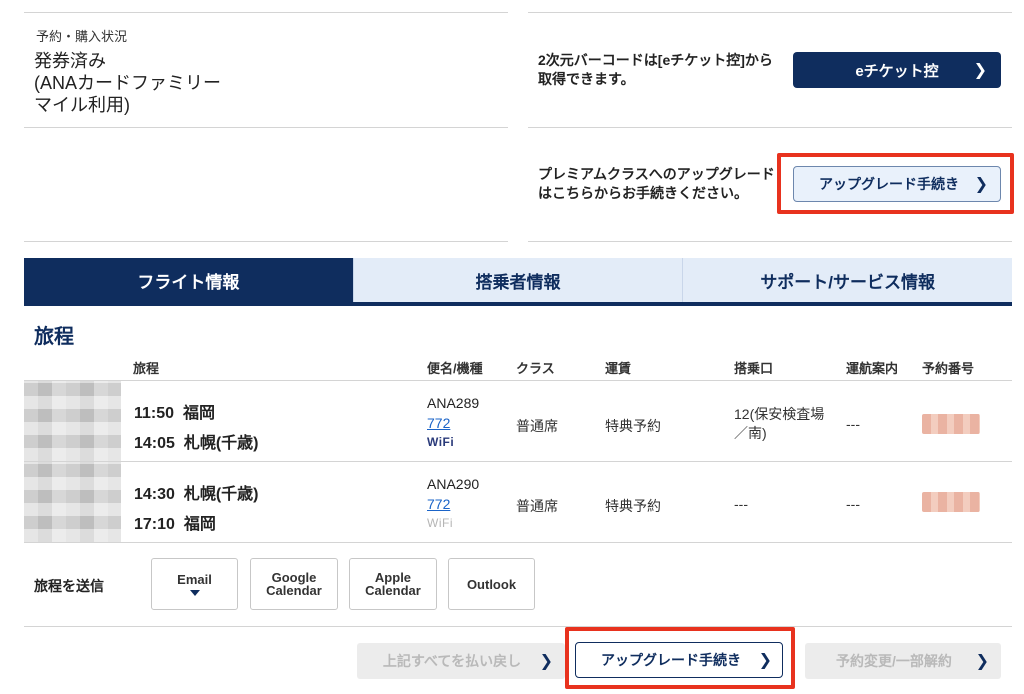  I want to click on change-booking-label: 予約変更/一部解約, so click(894, 661).